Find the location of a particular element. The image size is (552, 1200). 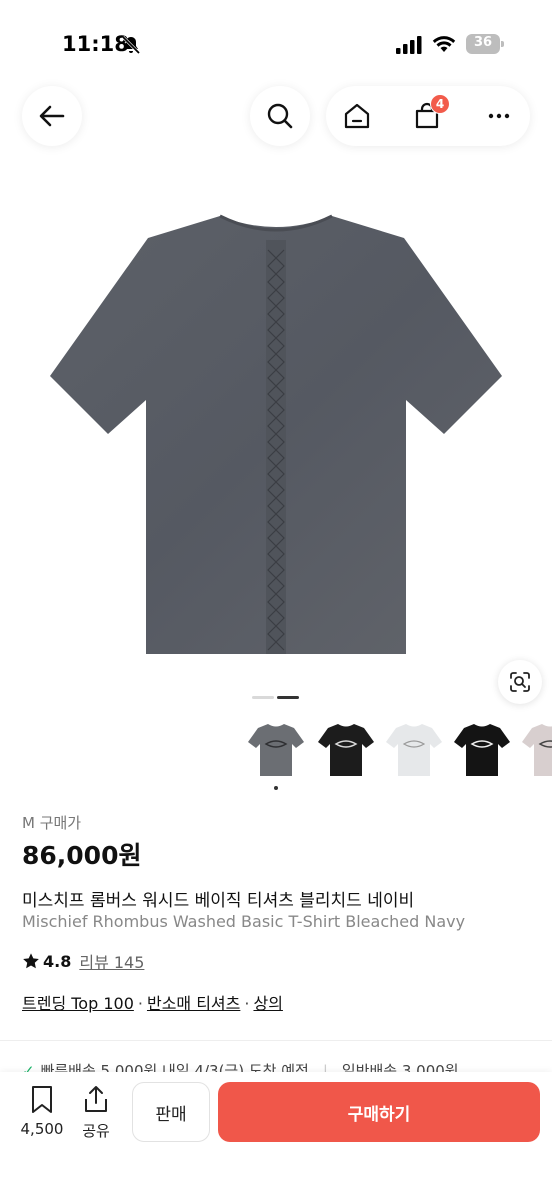

search-icon is located at coordinates (280, 116).